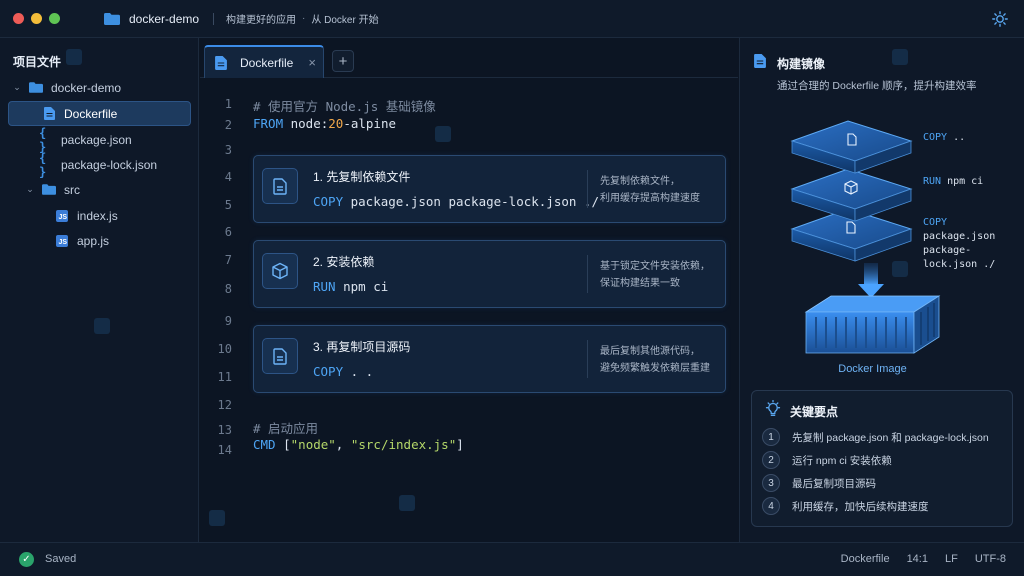 The image size is (1024, 576). What do you see at coordinates (842, 460) in the screenshot?
I see `key-point-text: 运行 npm ci 安装依赖` at bounding box center [842, 460].